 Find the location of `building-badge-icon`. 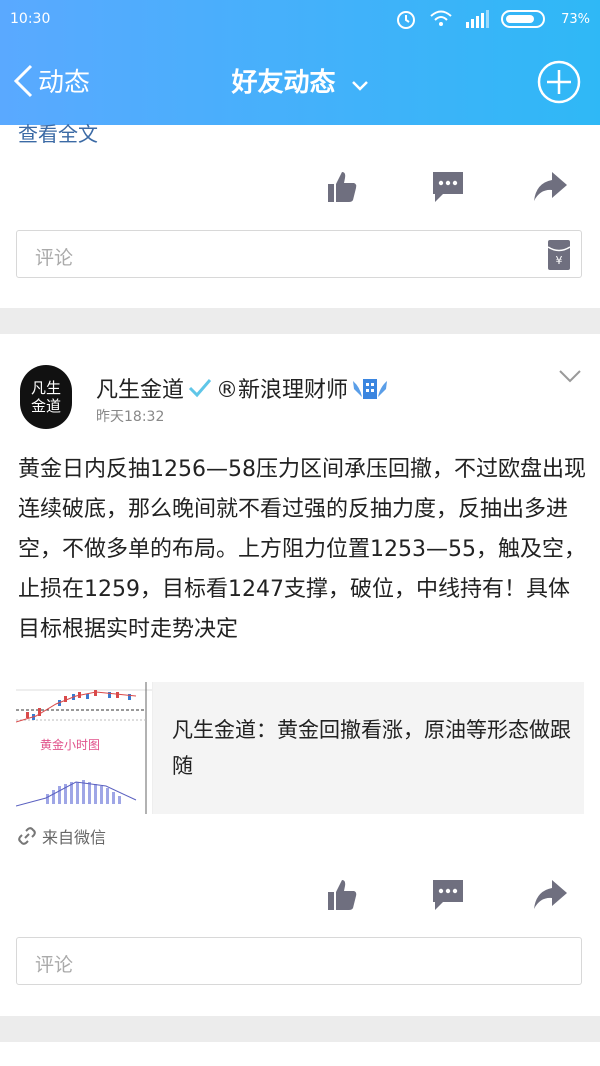

building-badge-icon is located at coordinates (370, 389).